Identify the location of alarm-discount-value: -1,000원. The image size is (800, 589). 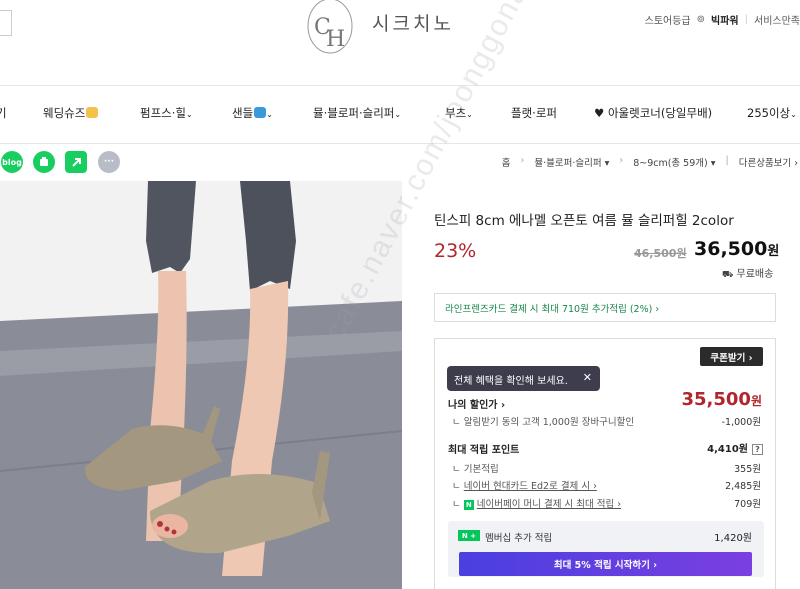
(741, 422).